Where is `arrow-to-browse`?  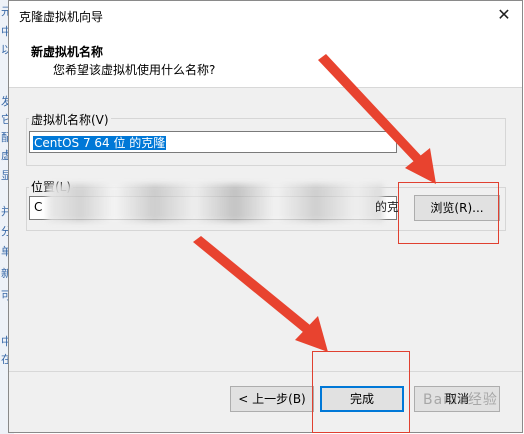 arrow-to-browse is located at coordinates (377, 119).